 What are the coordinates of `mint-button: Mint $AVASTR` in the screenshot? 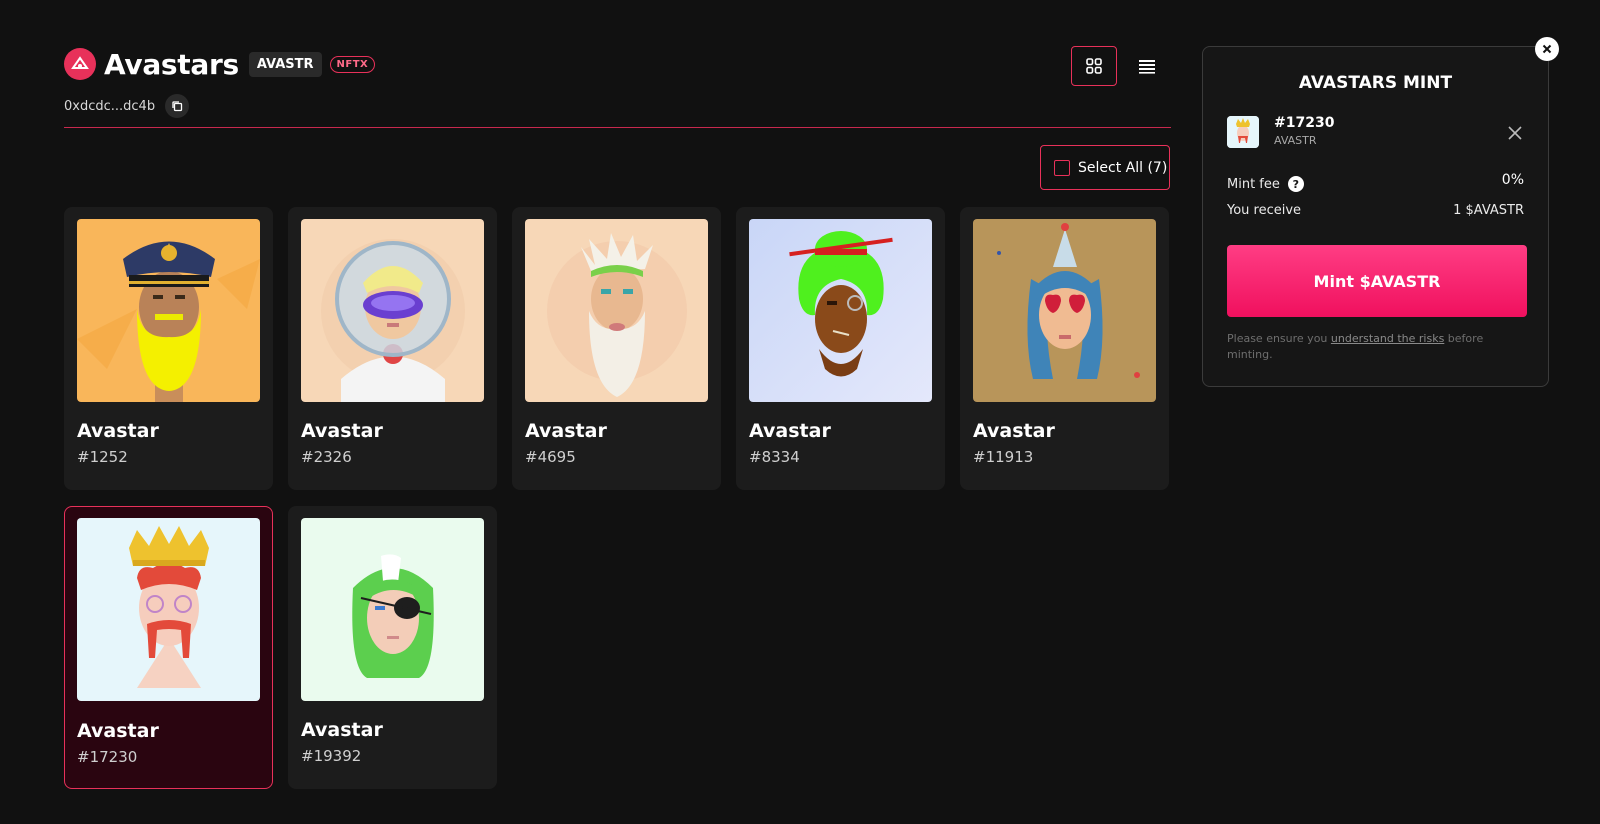 It's located at (1377, 281).